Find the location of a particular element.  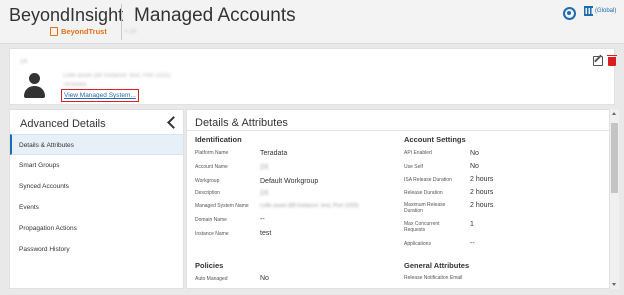

applications-value: -- is located at coordinates (472, 243).